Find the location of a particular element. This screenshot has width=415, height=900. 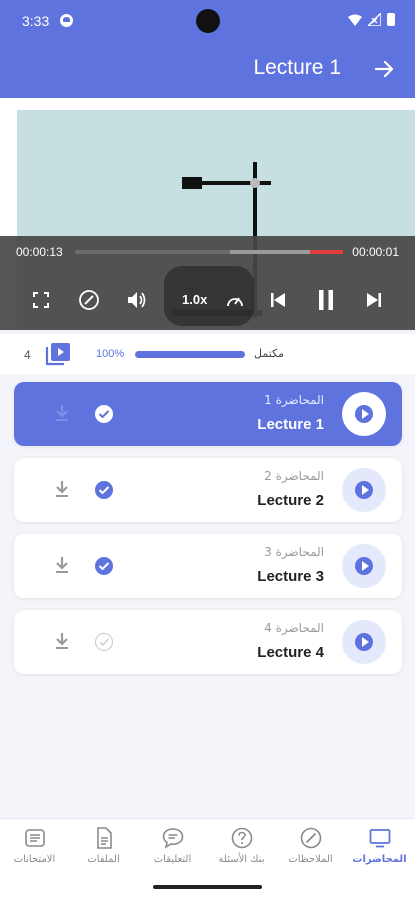

lecture-arabic-title: المحاضرة 3 is located at coordinates (294, 552).